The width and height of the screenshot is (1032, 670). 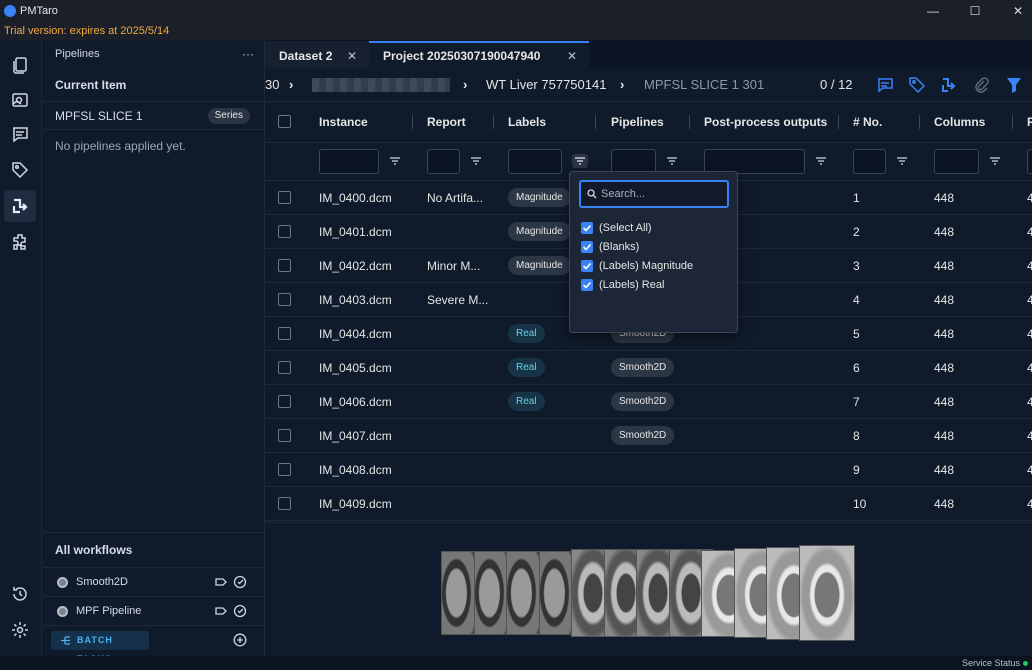 I want to click on table-row: IM_0408.dcm 9 448 4, so click(x=648, y=470).